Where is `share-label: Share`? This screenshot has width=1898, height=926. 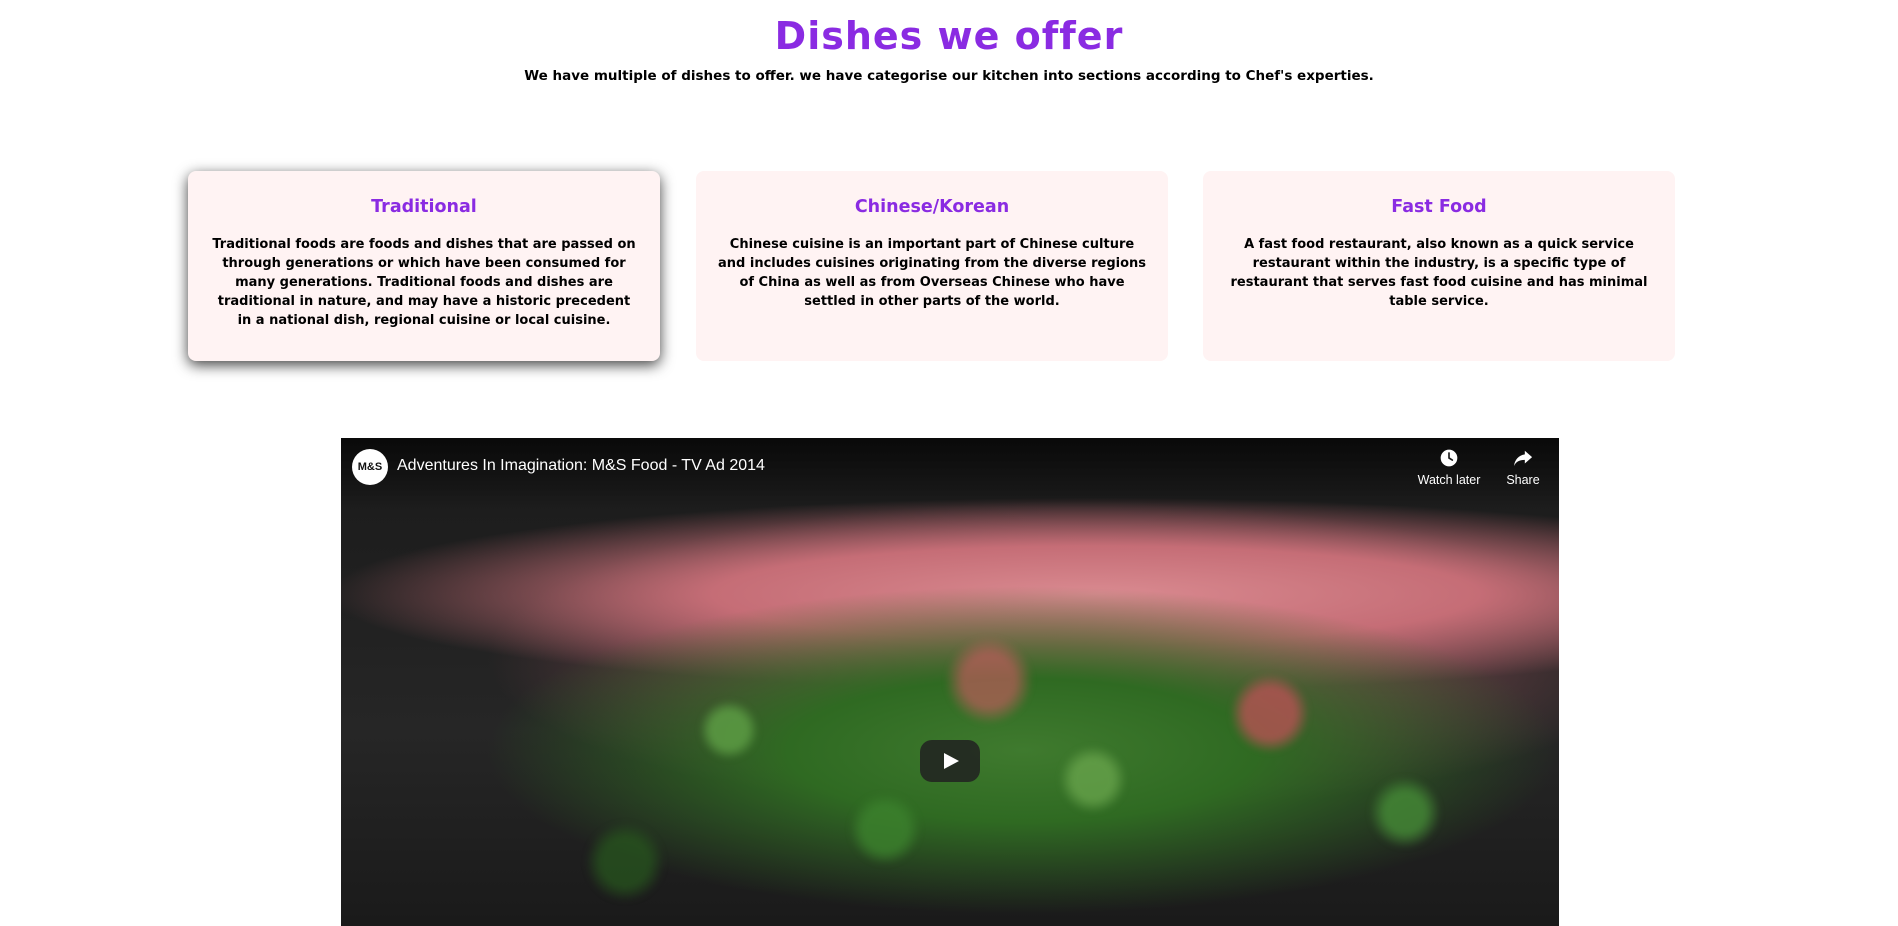
share-label: Share is located at coordinates (1523, 480).